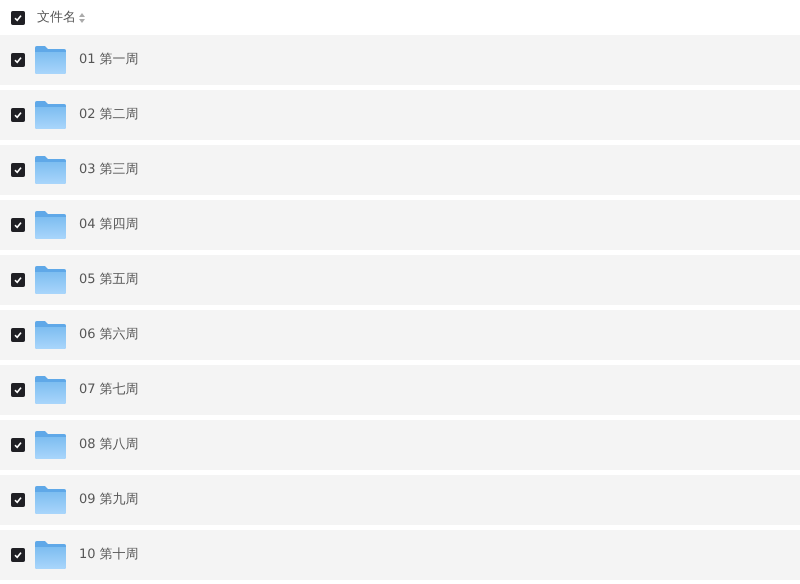 This screenshot has width=800, height=584. Describe the element at coordinates (109, 60) in the screenshot. I see `folder-name: 01 第一周` at that location.